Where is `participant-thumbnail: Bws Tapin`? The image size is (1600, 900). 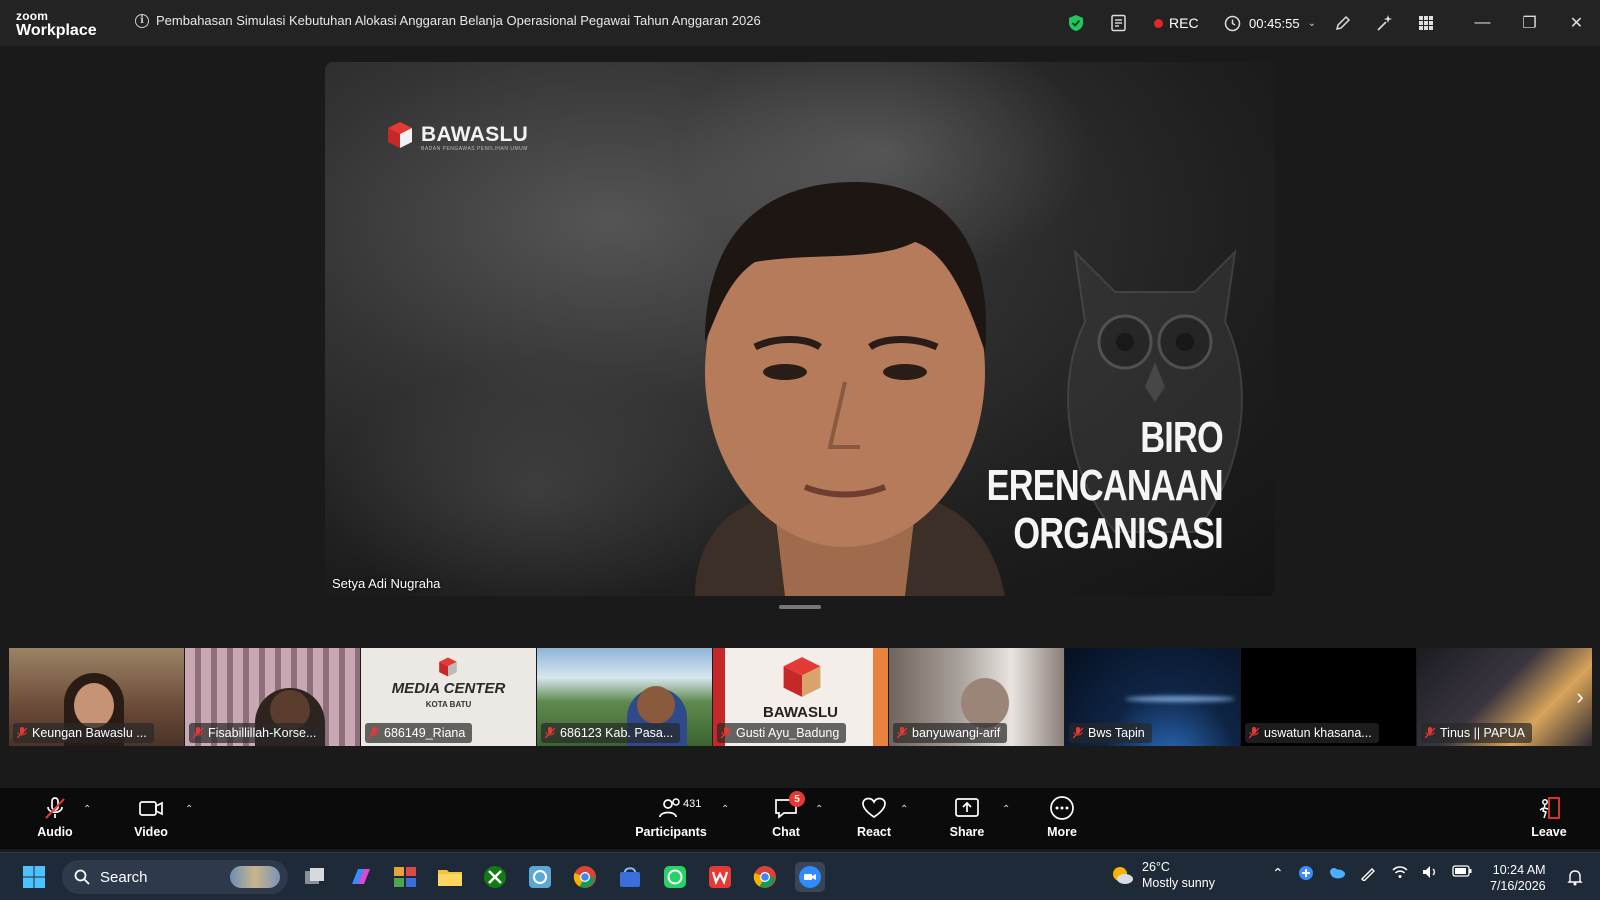 participant-thumbnail: Bws Tapin is located at coordinates (1152, 697).